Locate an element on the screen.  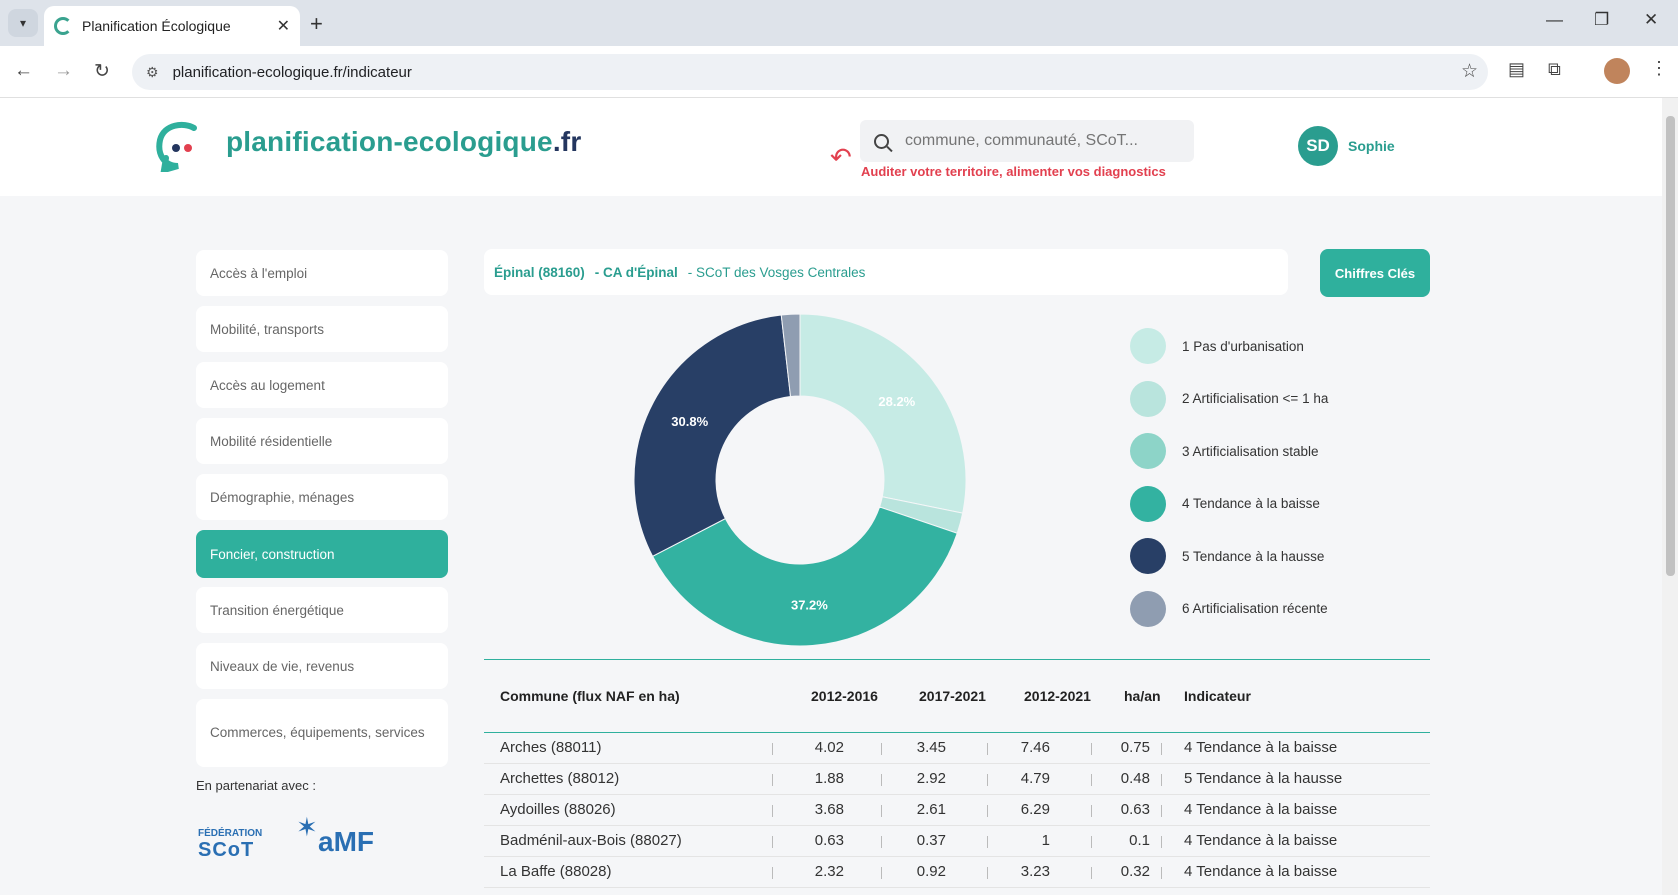
cell-value: 2.32 is located at coordinates (829, 871).